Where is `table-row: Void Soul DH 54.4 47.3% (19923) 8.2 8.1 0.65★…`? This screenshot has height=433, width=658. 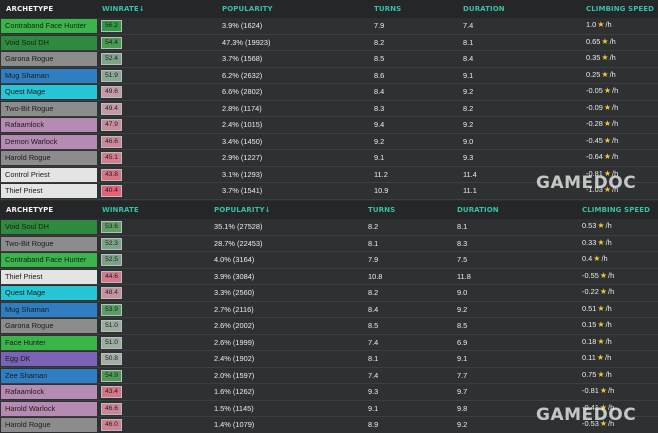
table-row: Void Soul DH 54.4 47.3% (19923) 8.2 8.1 0.65★… is located at coordinates (329, 43).